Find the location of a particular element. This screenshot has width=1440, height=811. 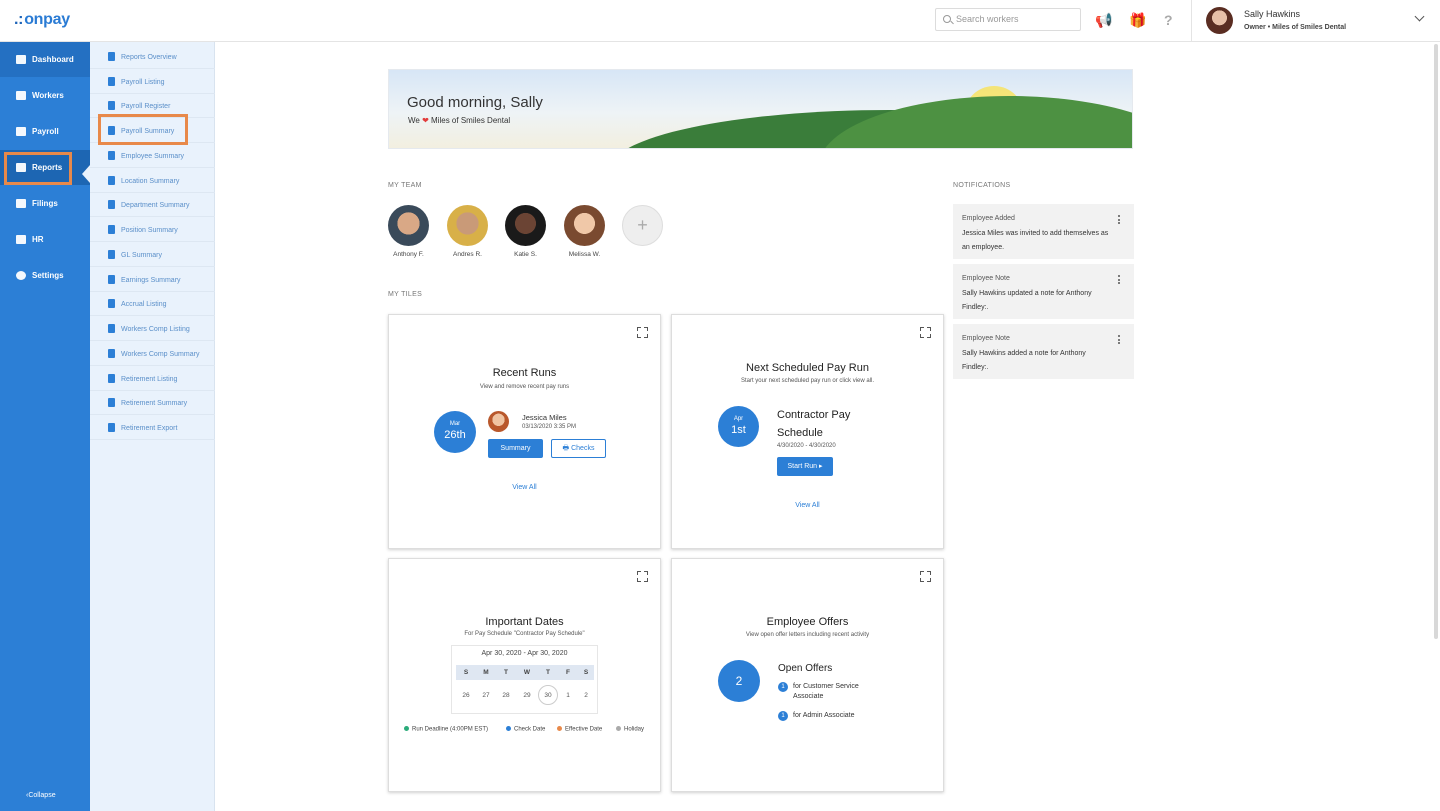

subnav-retirement-export: Retirement Export is located at coordinates (152, 427).